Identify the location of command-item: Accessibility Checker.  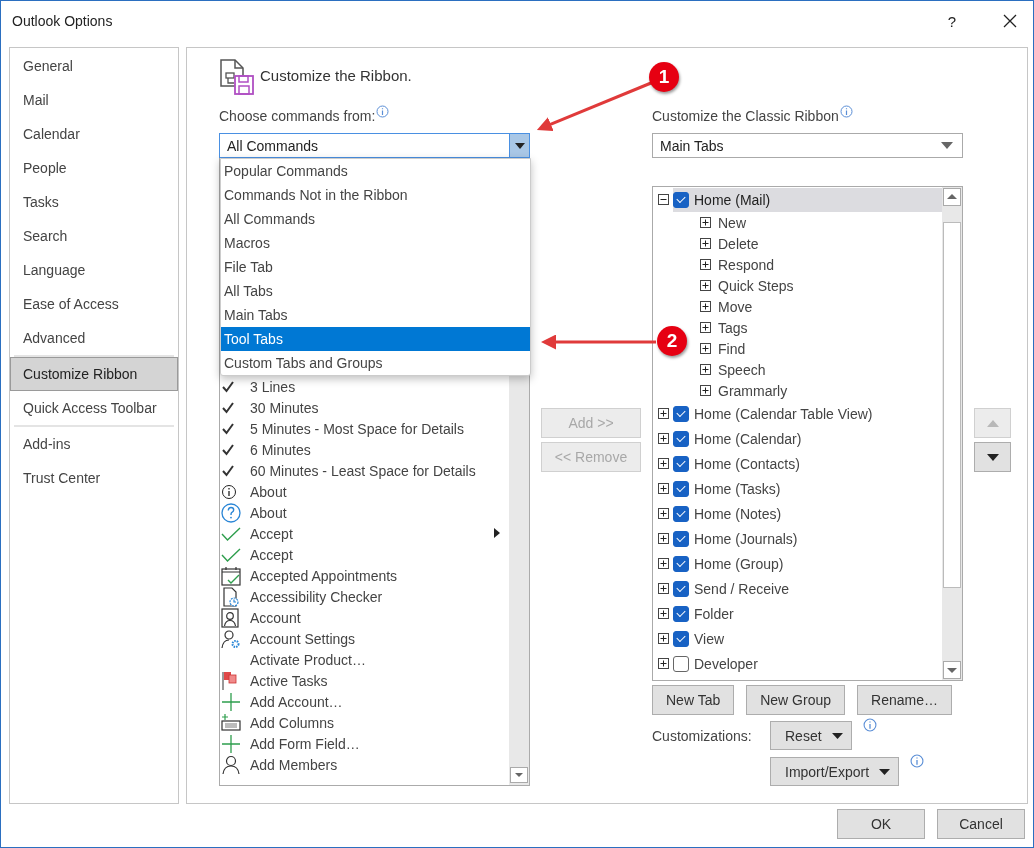
(316, 596).